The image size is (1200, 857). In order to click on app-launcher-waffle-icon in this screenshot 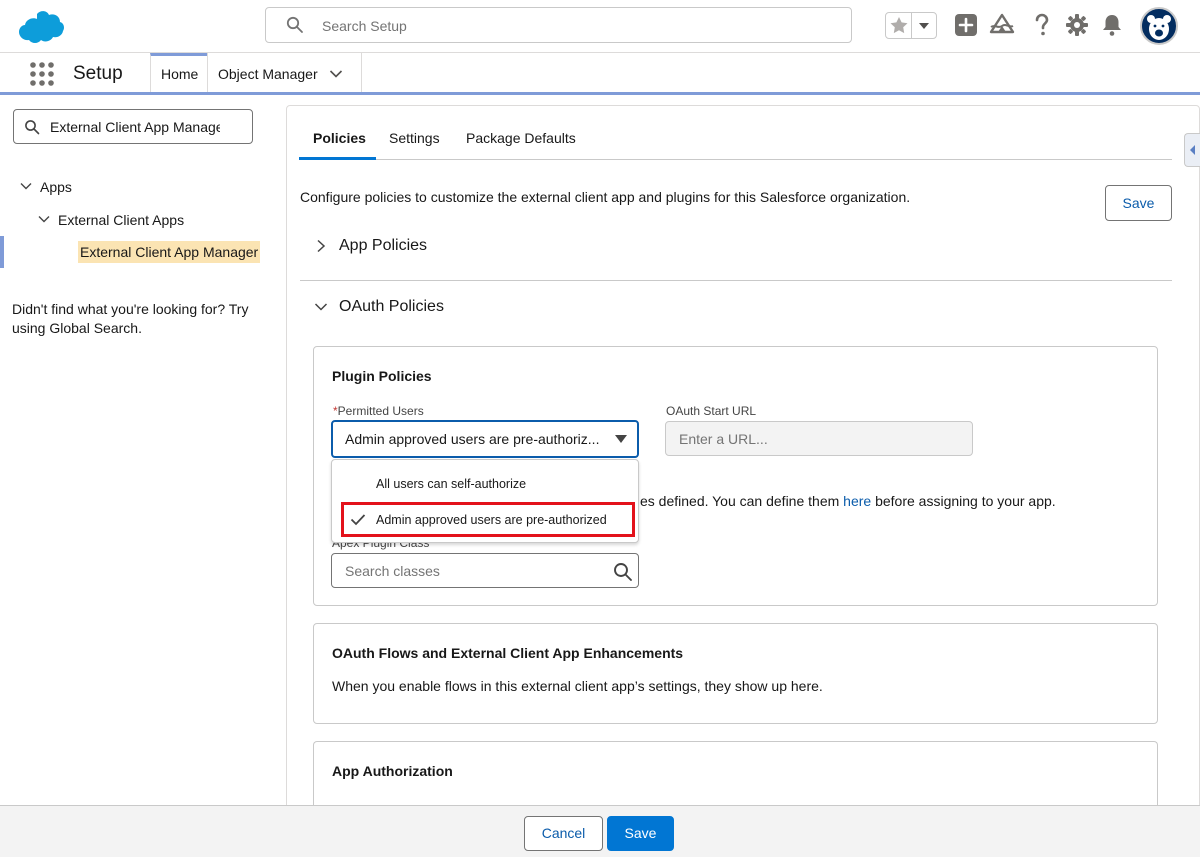, I will do `click(42, 74)`.